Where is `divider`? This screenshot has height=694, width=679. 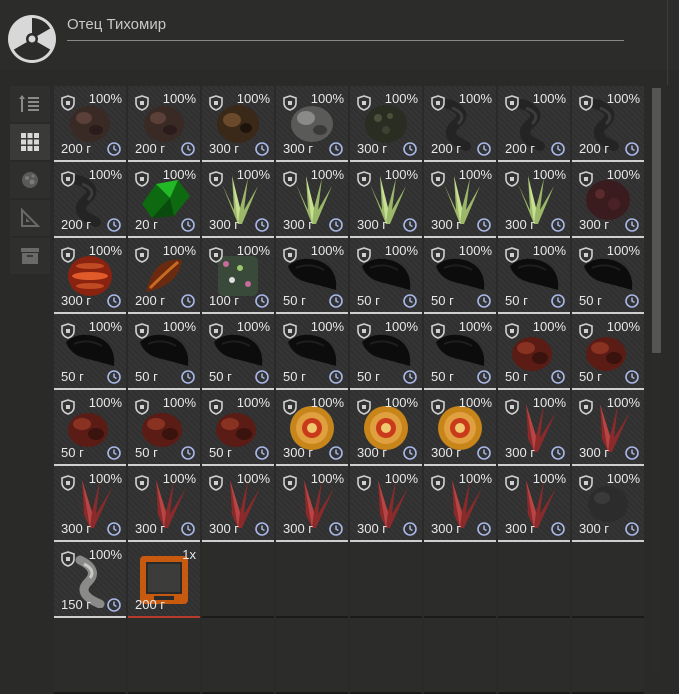 divider is located at coordinates (667, 42).